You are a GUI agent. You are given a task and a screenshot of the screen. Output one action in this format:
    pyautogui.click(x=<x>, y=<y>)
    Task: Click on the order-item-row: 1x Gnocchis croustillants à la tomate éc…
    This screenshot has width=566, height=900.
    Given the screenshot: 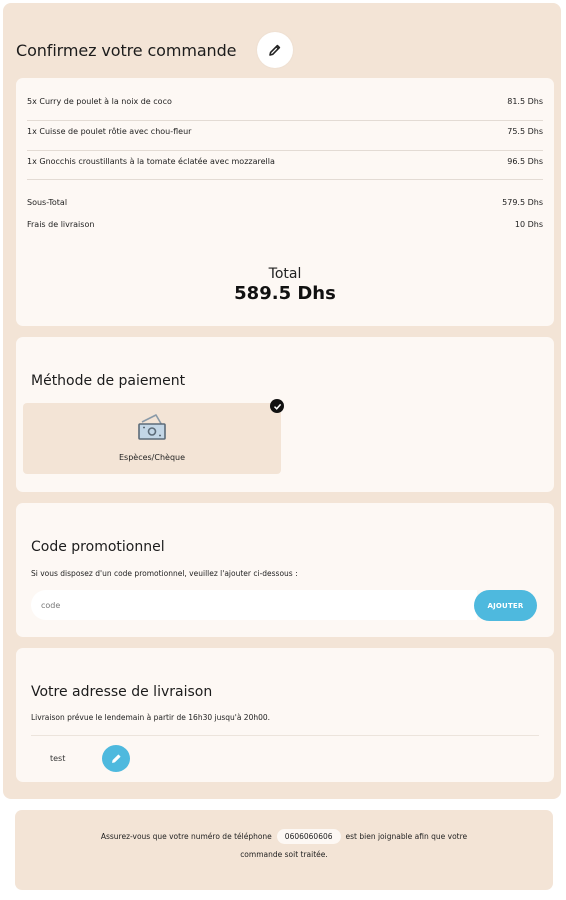 What is the action you would take?
    pyautogui.click(x=285, y=161)
    